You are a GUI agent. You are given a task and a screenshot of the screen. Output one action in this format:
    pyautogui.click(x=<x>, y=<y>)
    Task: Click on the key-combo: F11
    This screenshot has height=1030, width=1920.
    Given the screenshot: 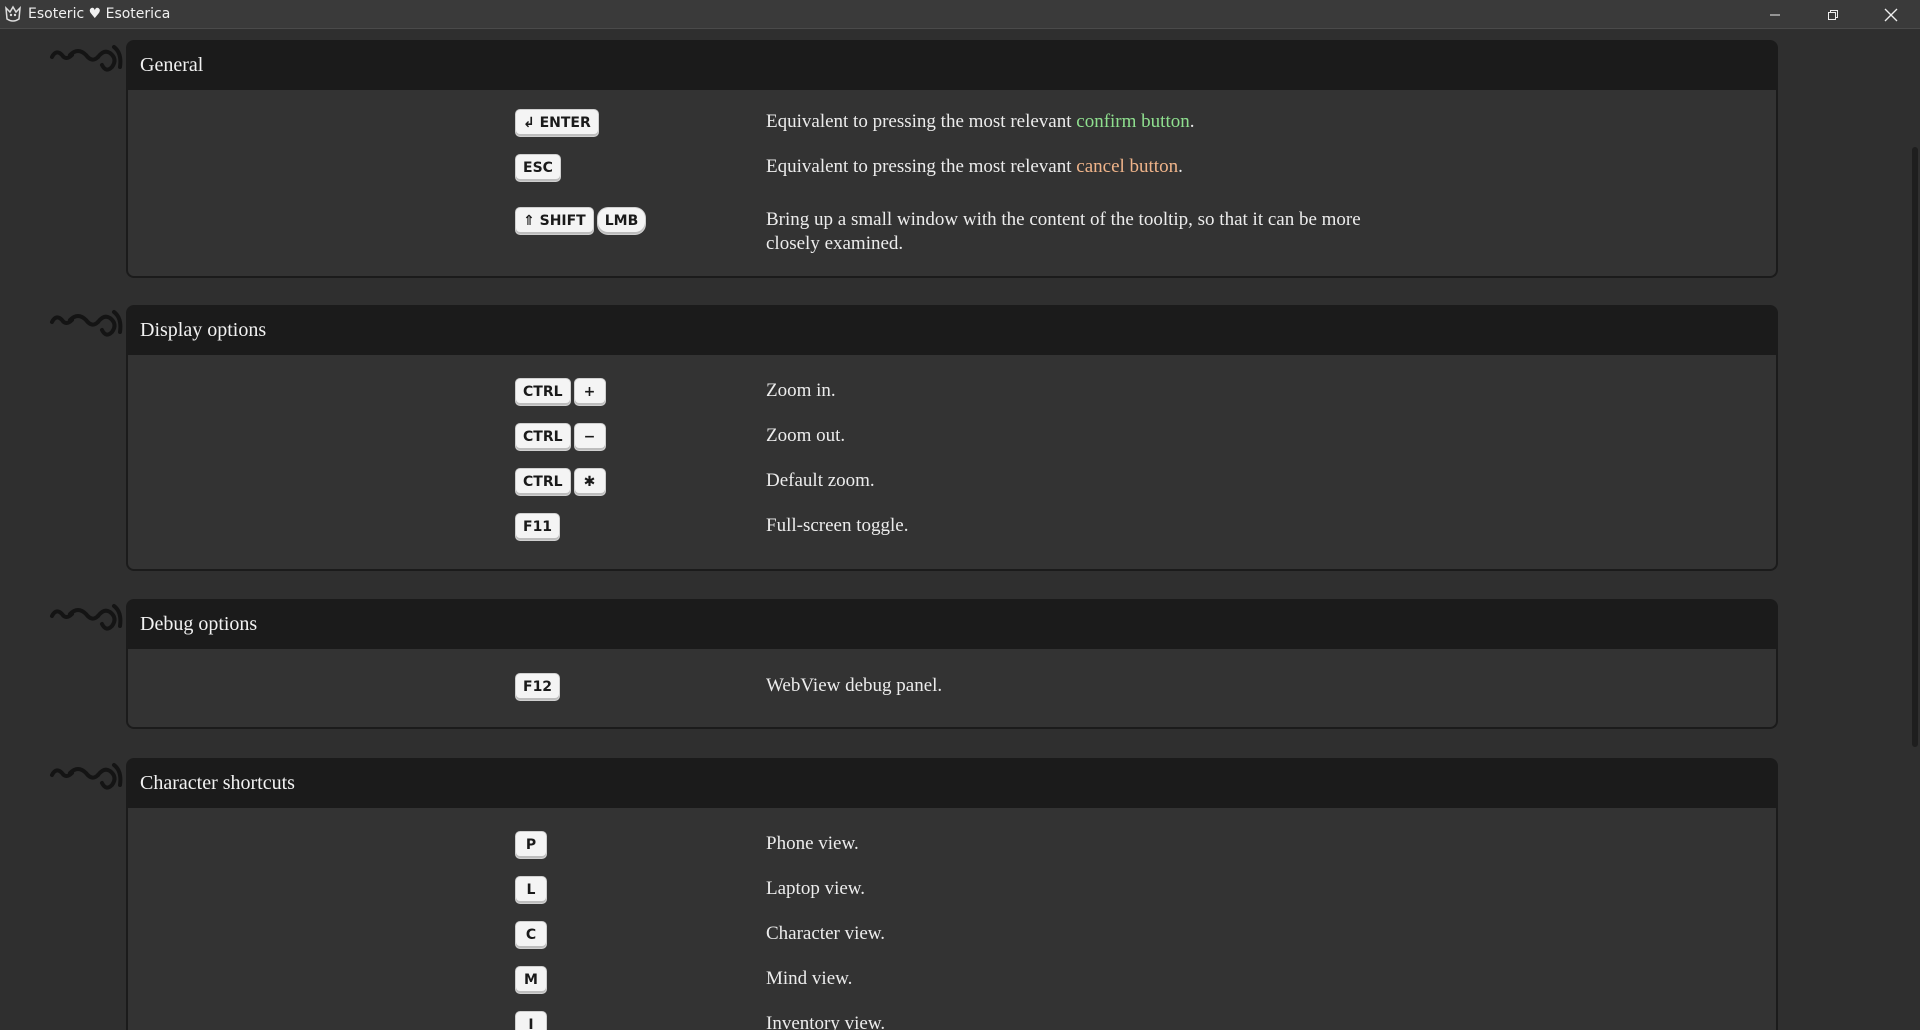 What is the action you would take?
    pyautogui.click(x=538, y=527)
    